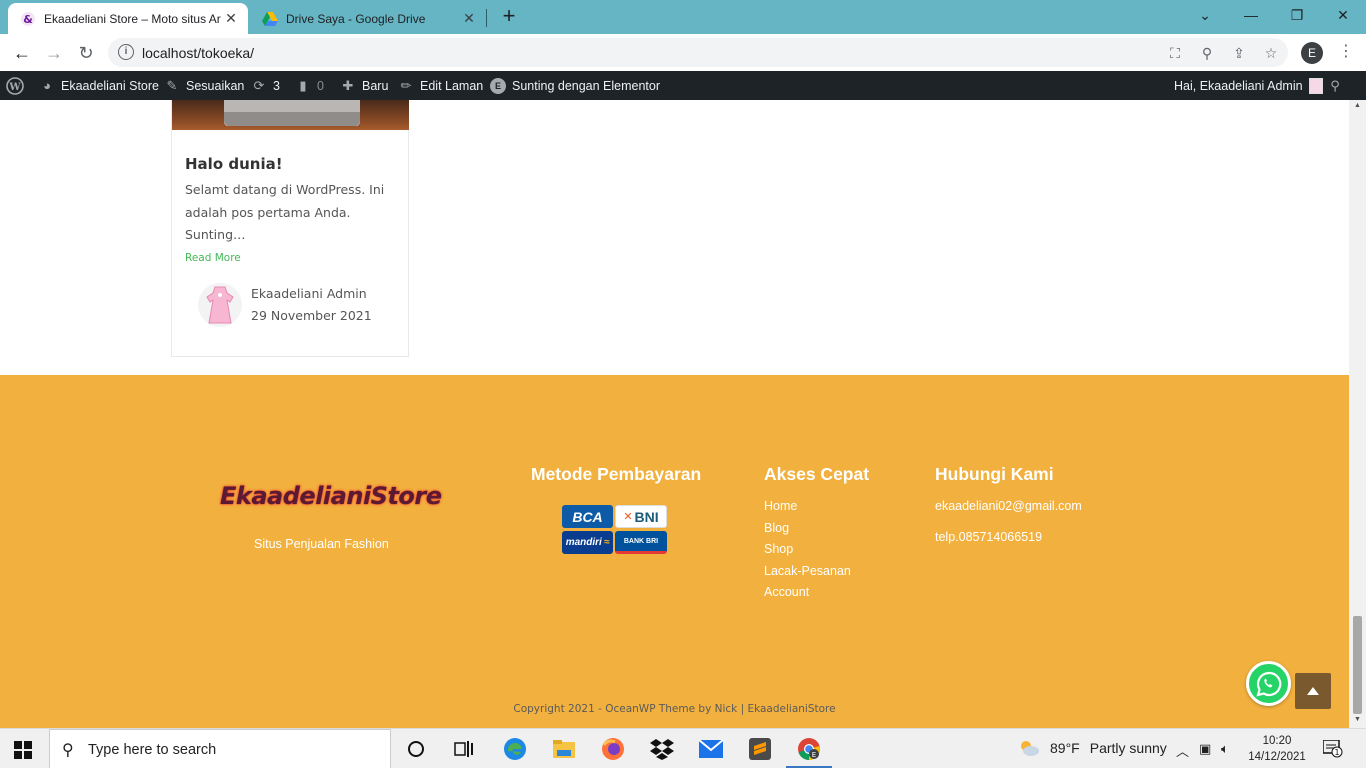 This screenshot has width=1366, height=768. Describe the element at coordinates (270, 19) in the screenshot. I see `google-drive-icon` at that location.